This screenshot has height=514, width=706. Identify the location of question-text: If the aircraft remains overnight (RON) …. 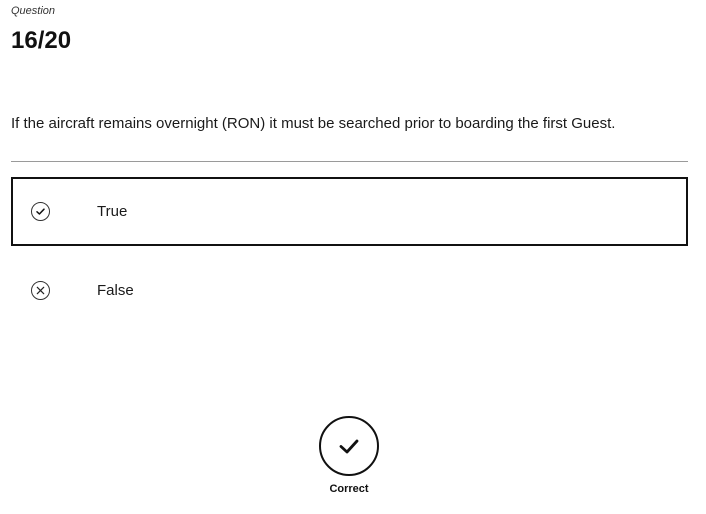
(313, 123).